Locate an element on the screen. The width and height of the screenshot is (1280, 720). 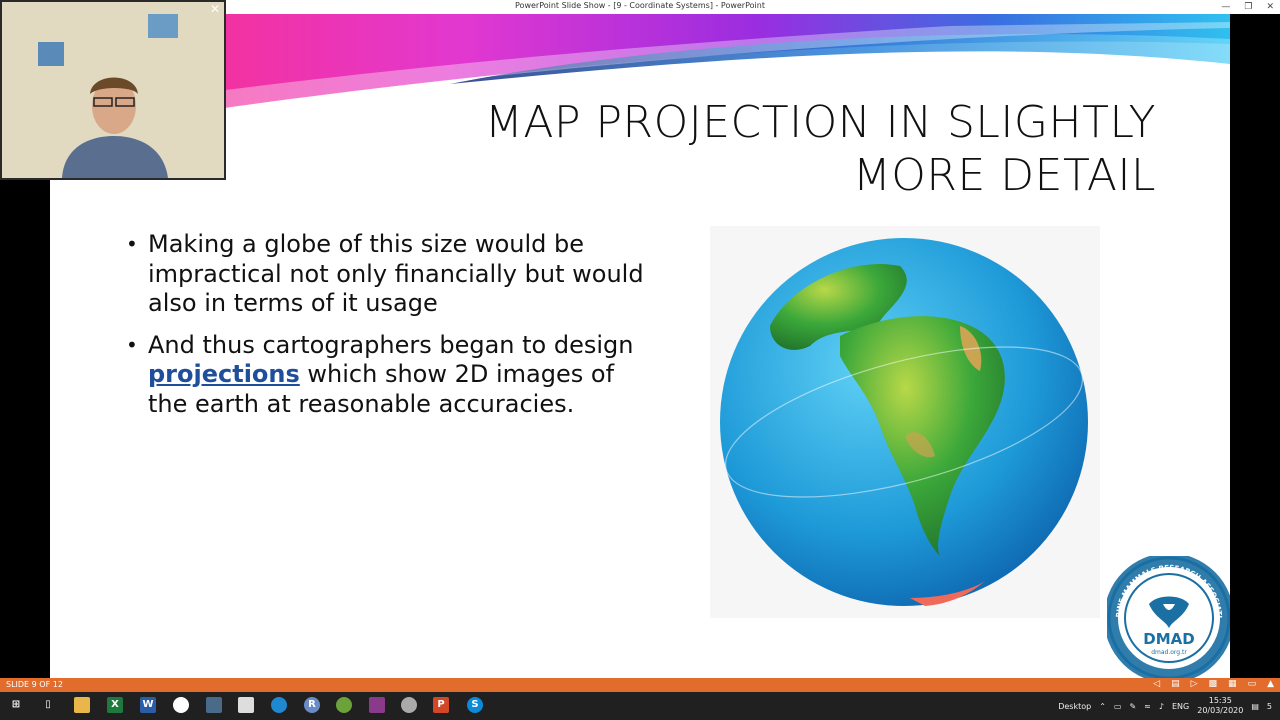
calculator-icon is located at coordinates (246, 705).